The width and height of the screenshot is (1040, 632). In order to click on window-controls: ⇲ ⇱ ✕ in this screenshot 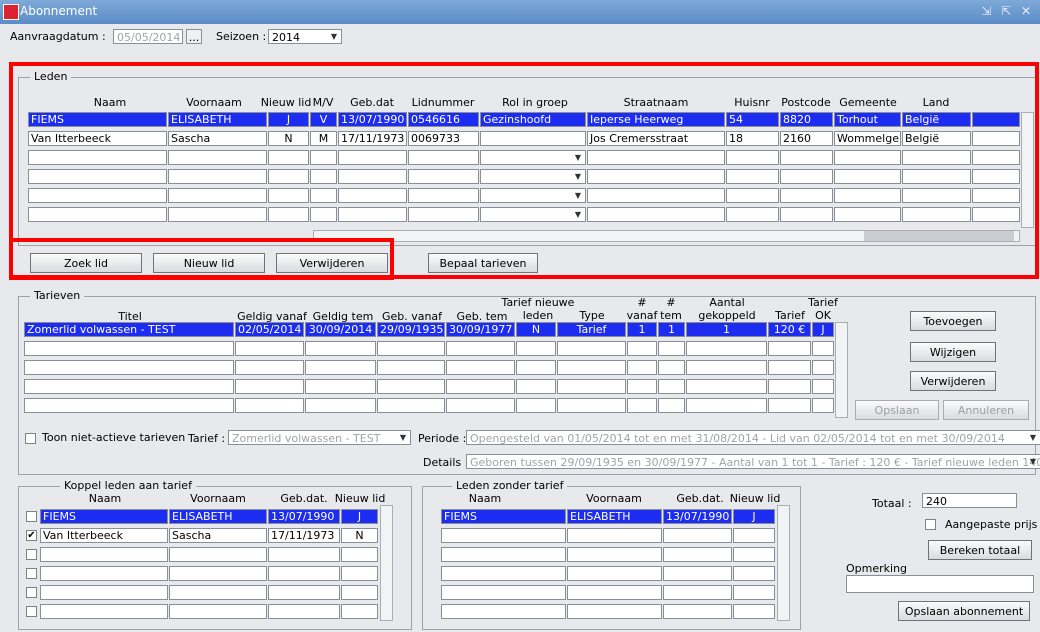, I will do `click(1007, 11)`.